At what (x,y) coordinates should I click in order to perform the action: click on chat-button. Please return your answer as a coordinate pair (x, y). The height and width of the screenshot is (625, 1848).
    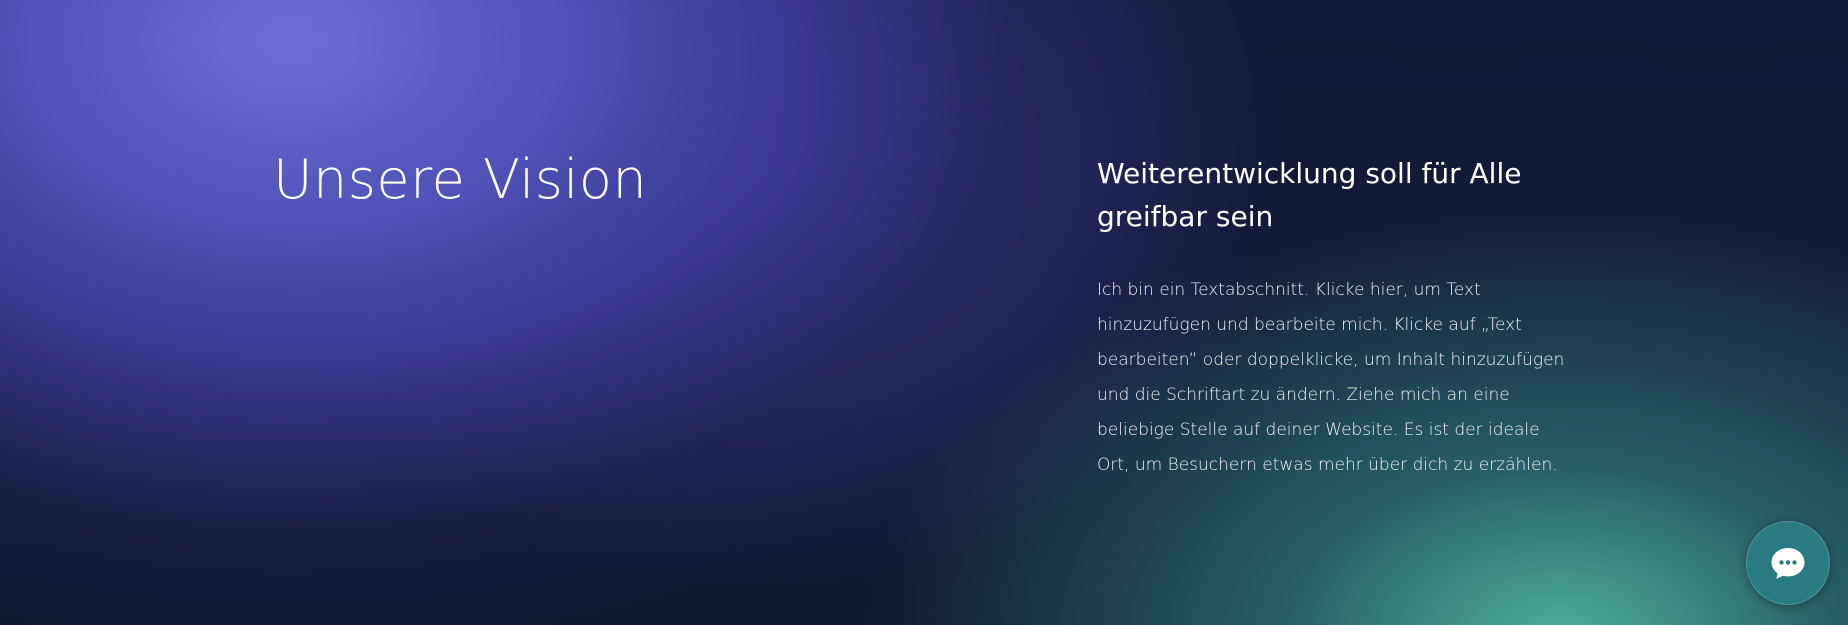
    Looking at the image, I should click on (1788, 563).